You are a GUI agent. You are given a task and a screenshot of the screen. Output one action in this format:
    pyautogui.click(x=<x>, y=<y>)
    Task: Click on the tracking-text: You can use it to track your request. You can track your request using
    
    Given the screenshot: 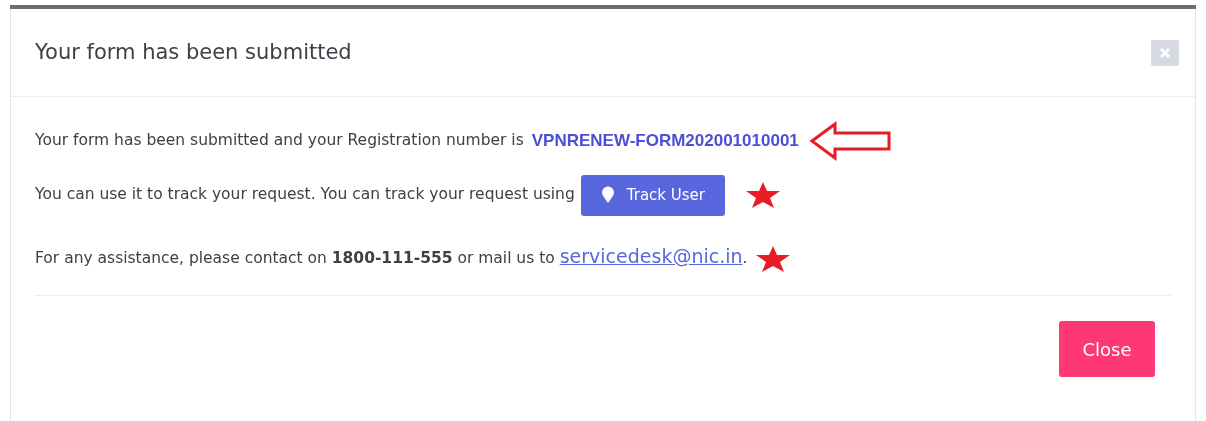 What is the action you would take?
    pyautogui.click(x=305, y=195)
    